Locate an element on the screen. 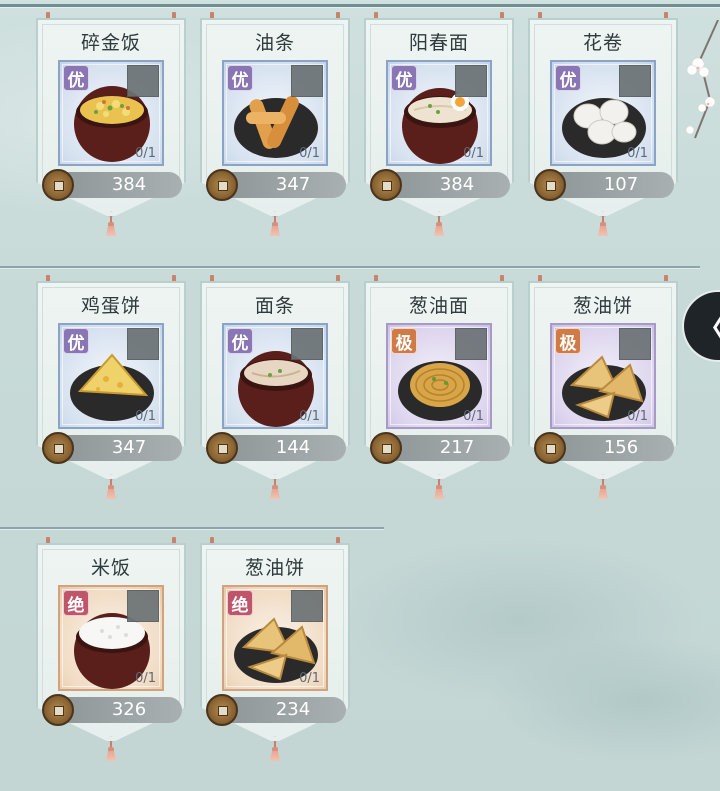 This screenshot has width=720, height=791. dish-card: 碎金饭 优 0/1 384 is located at coordinates (111, 124).